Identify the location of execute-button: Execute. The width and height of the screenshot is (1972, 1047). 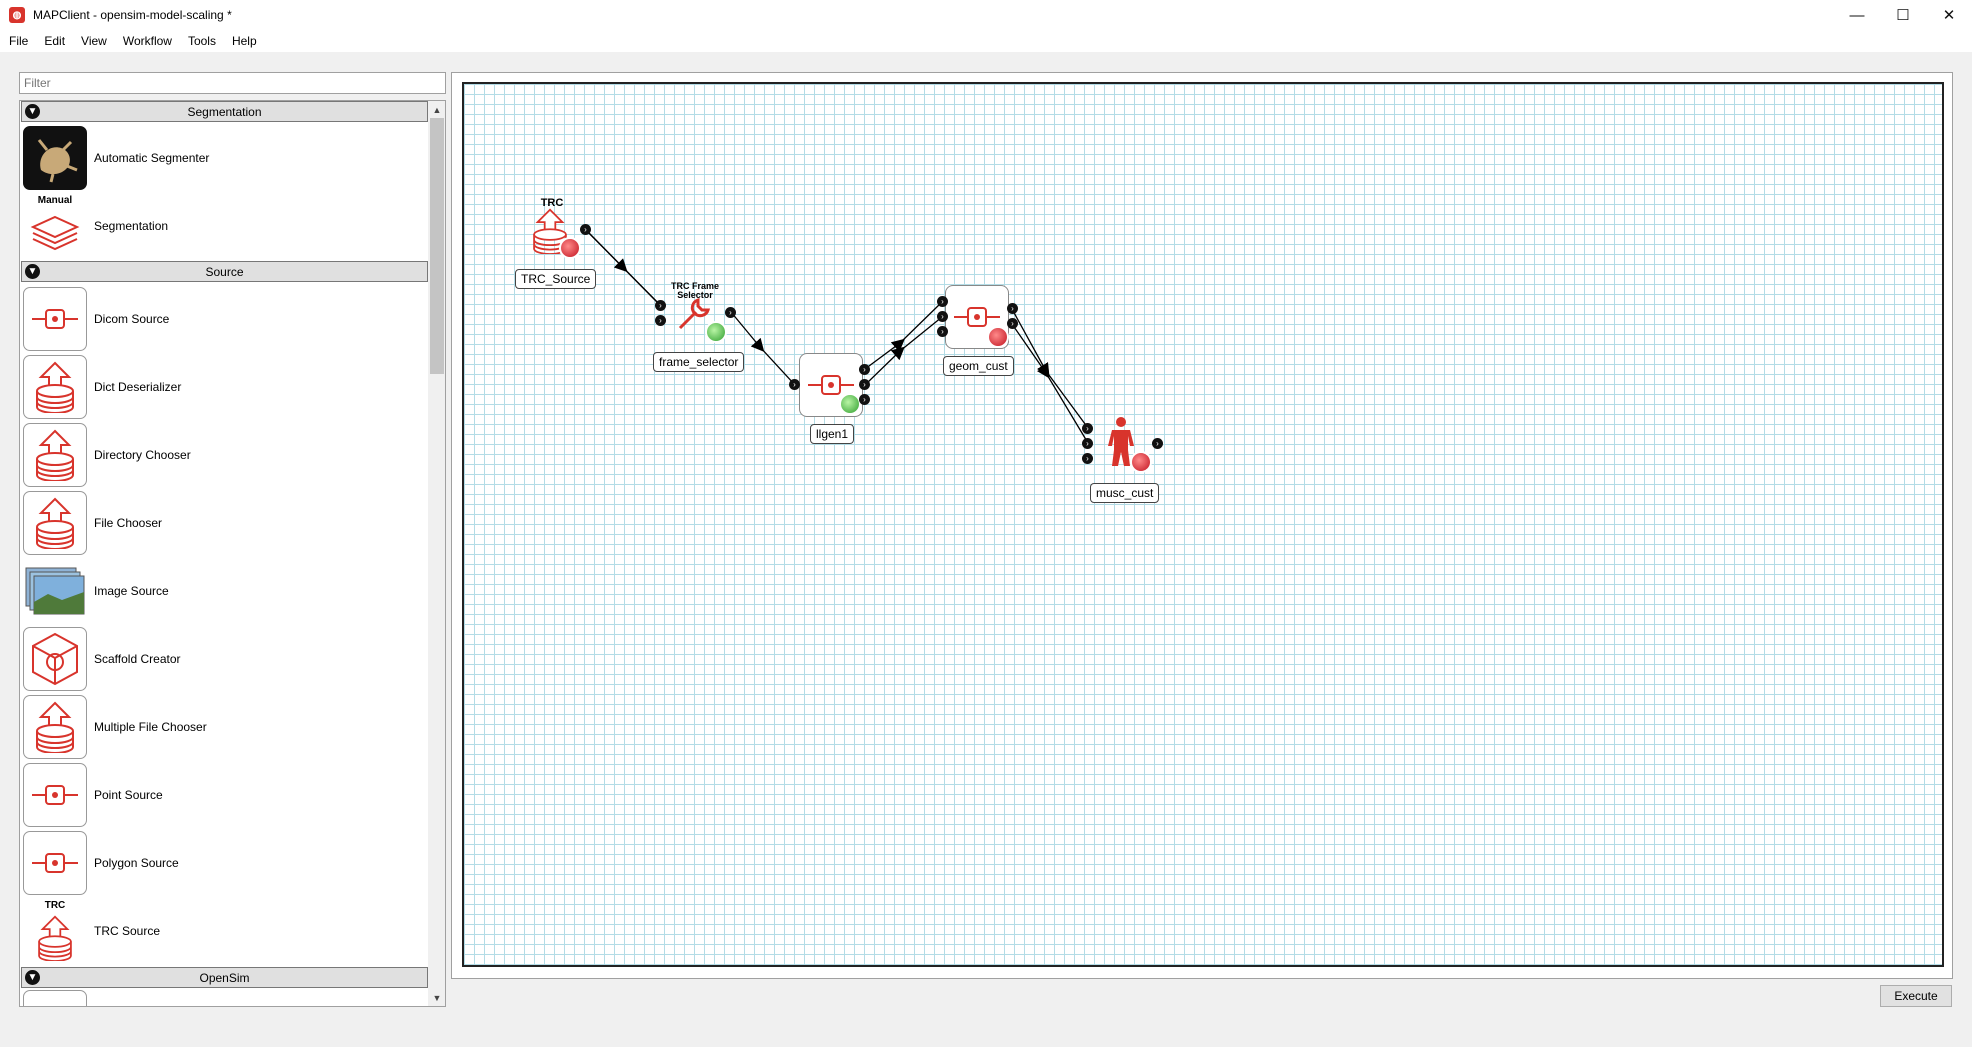
(1916, 996).